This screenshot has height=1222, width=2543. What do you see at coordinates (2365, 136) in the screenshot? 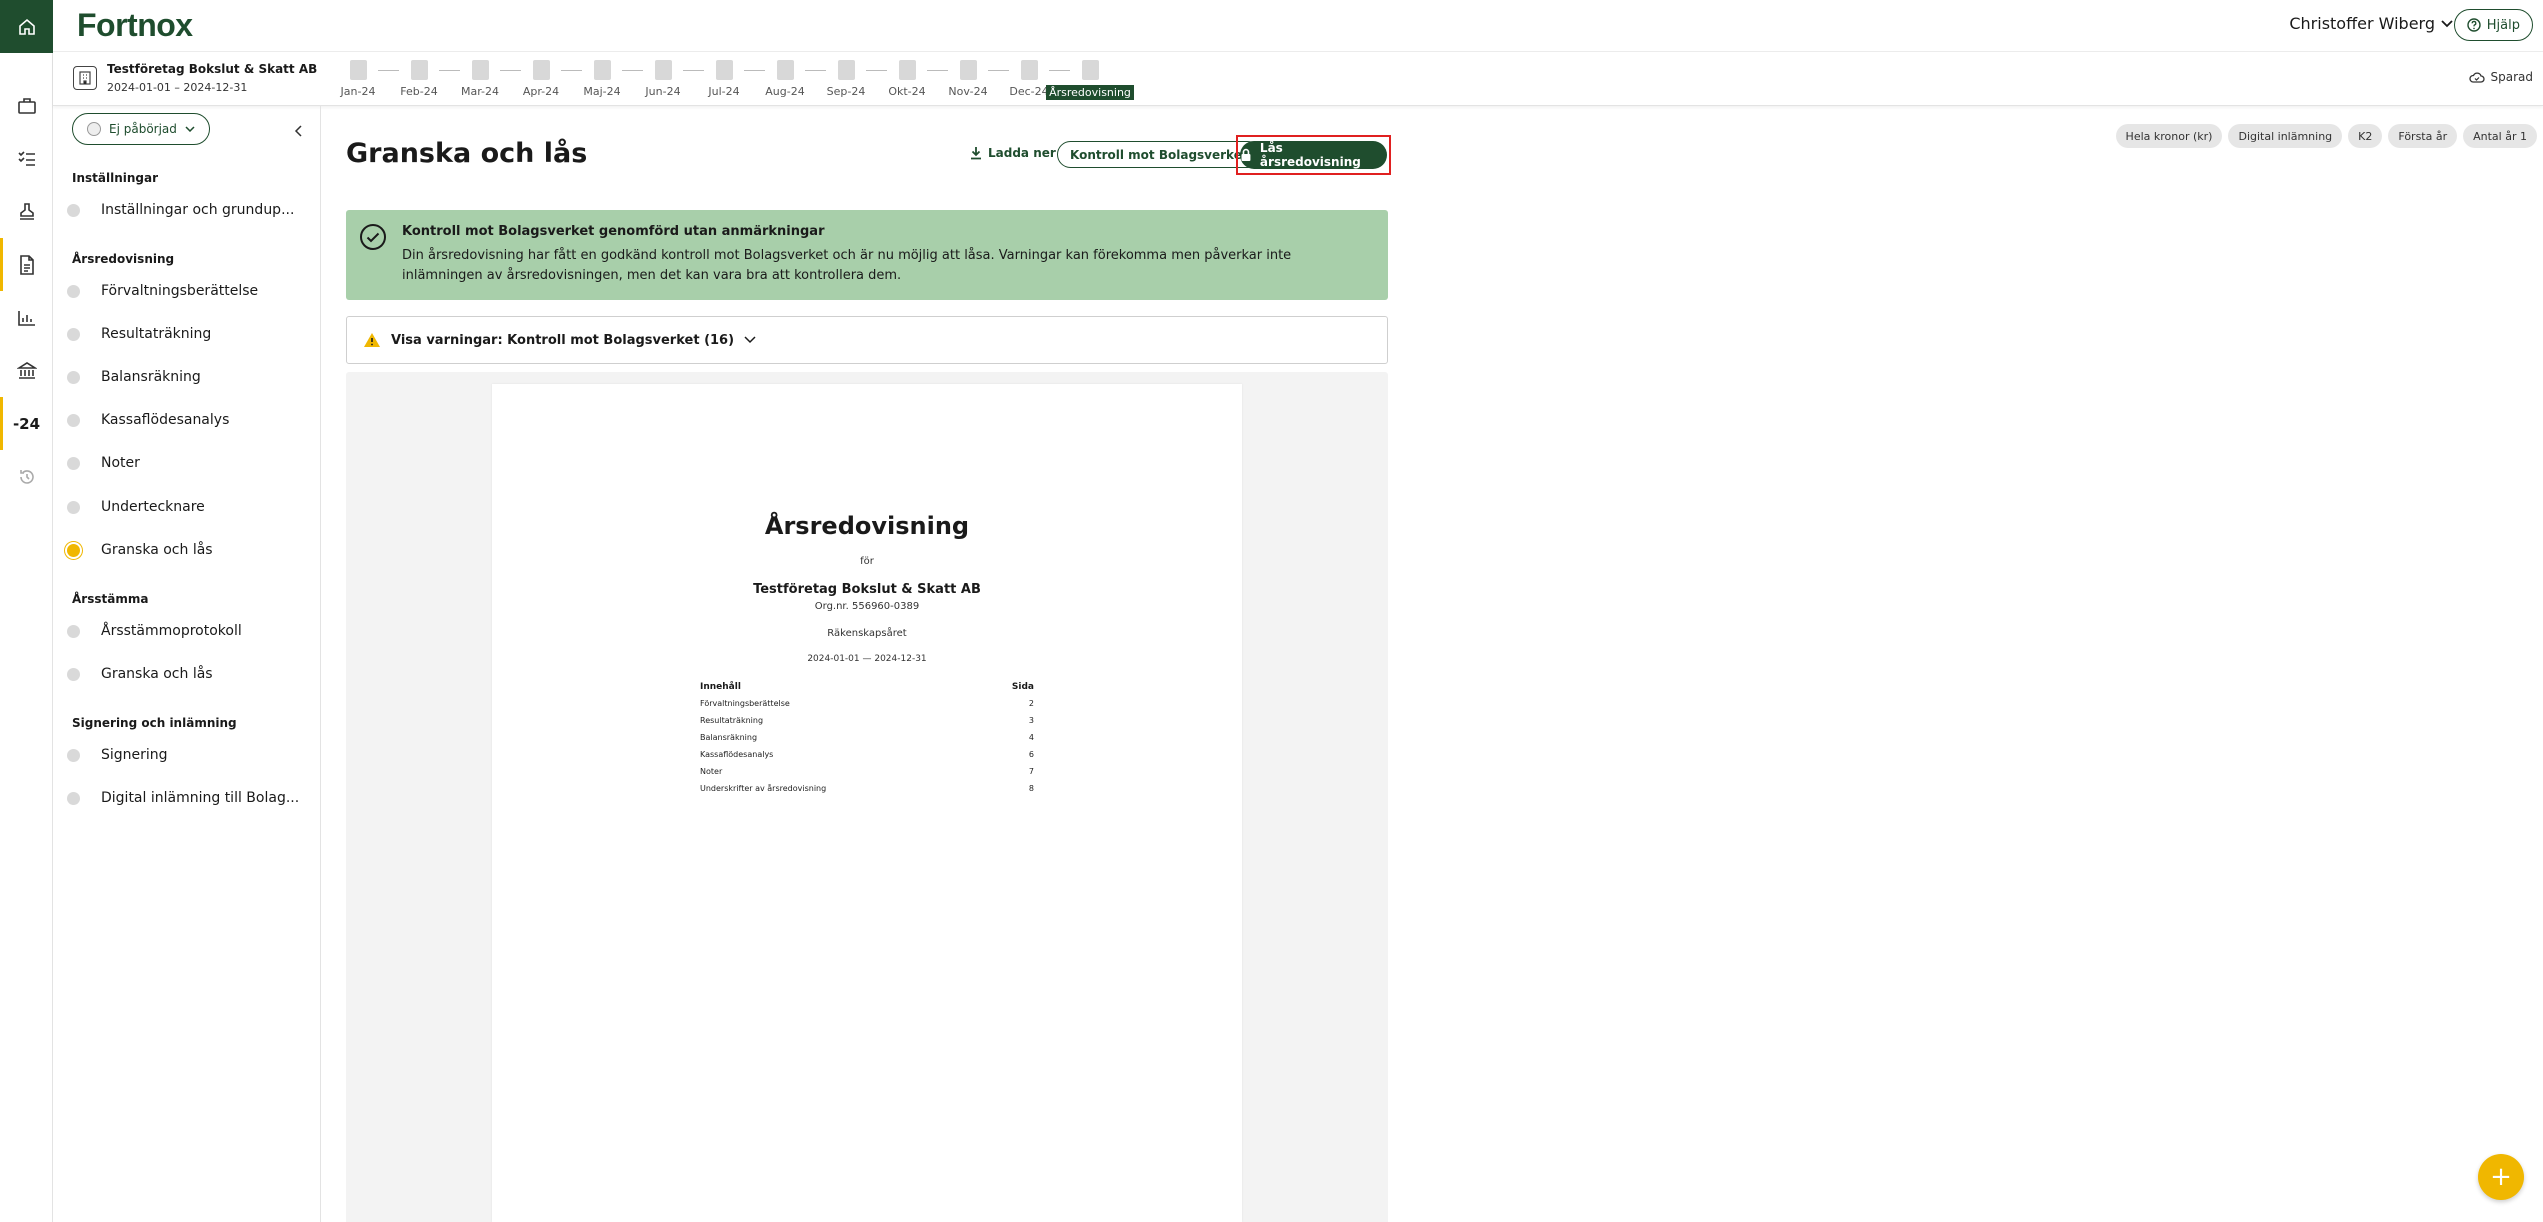
I see `chip-framework: K2` at bounding box center [2365, 136].